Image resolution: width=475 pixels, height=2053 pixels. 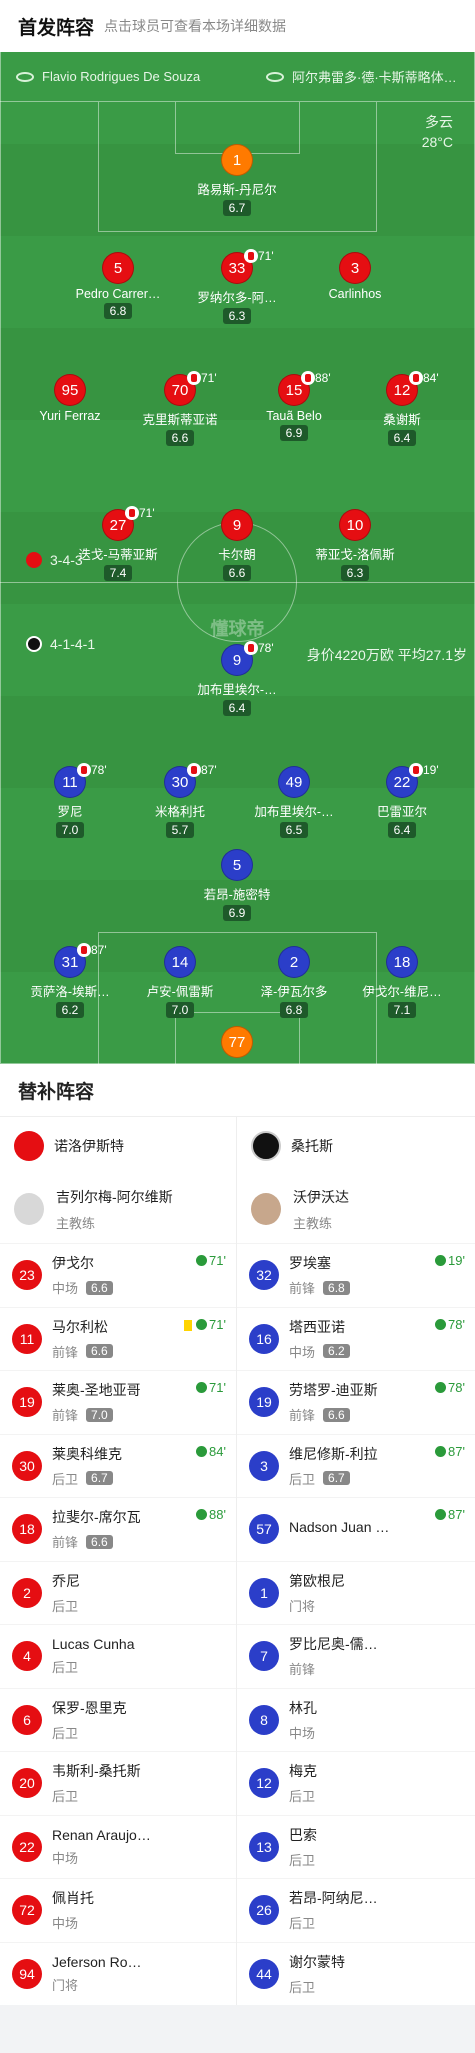 I want to click on away-team-row: 桑托斯, so click(x=356, y=1146).